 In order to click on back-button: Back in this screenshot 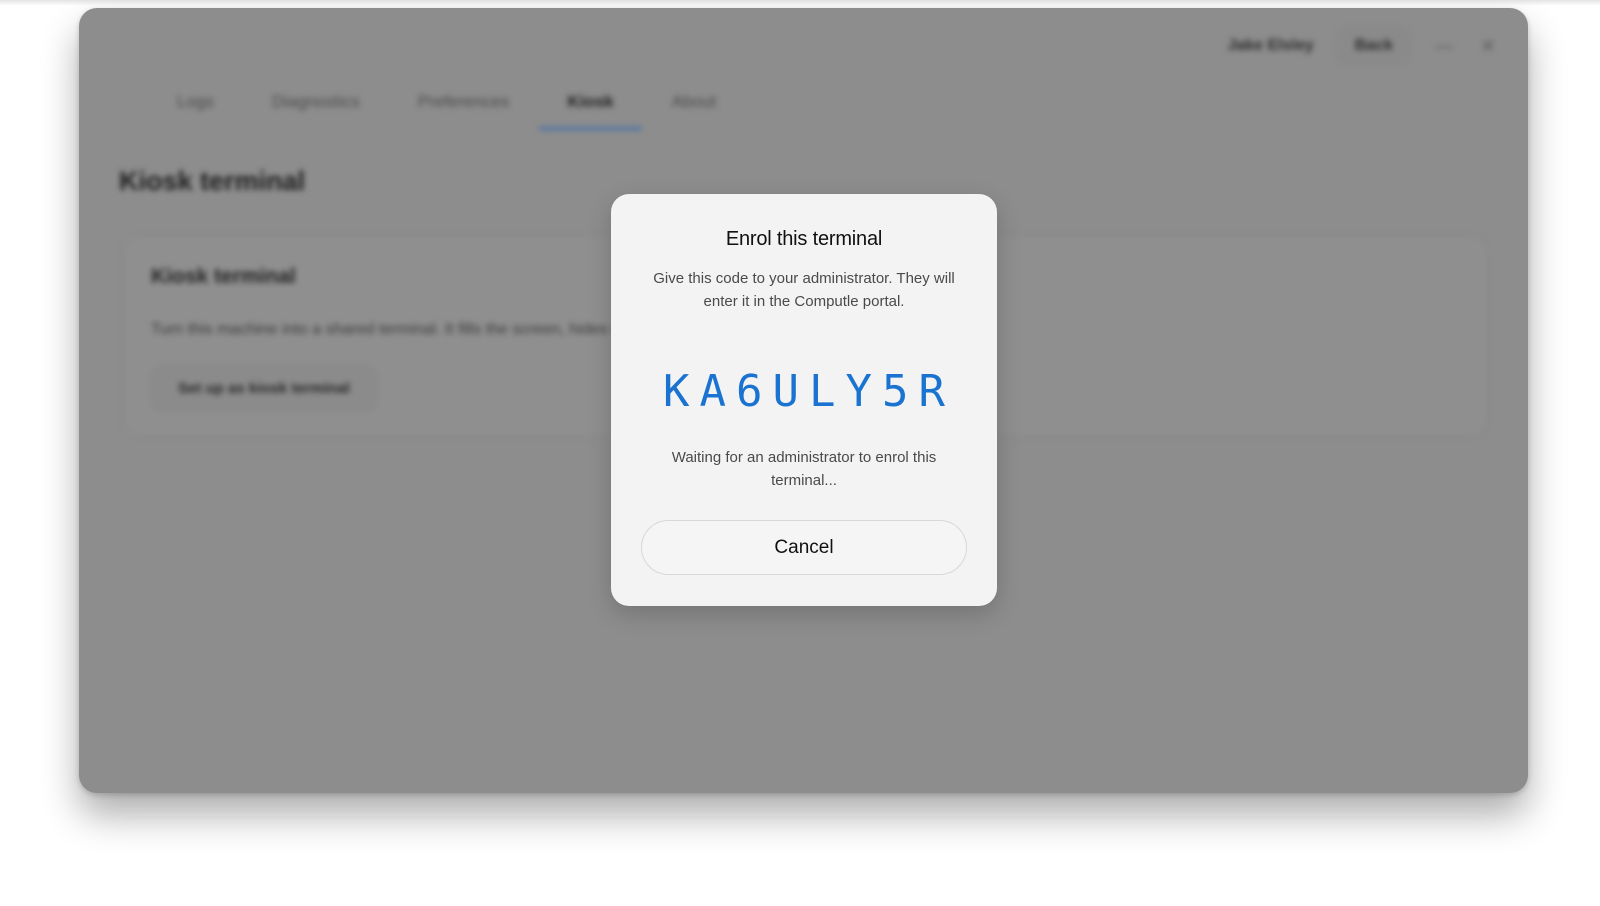, I will do `click(1373, 46)`.